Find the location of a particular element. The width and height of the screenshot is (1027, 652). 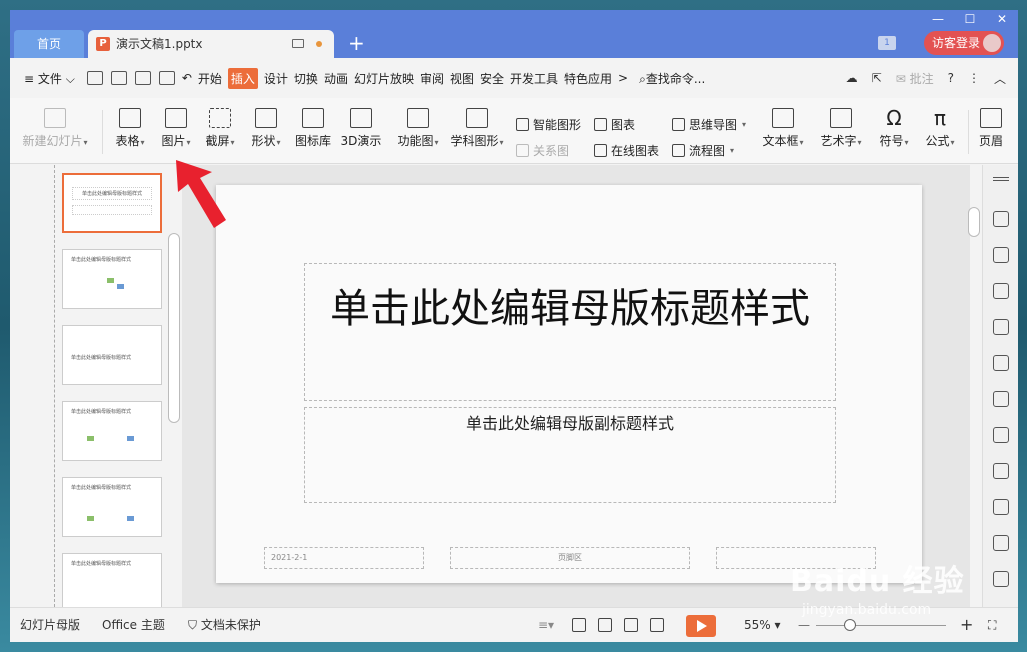

online-chart-button: 在线图表 is located at coordinates (626, 150).